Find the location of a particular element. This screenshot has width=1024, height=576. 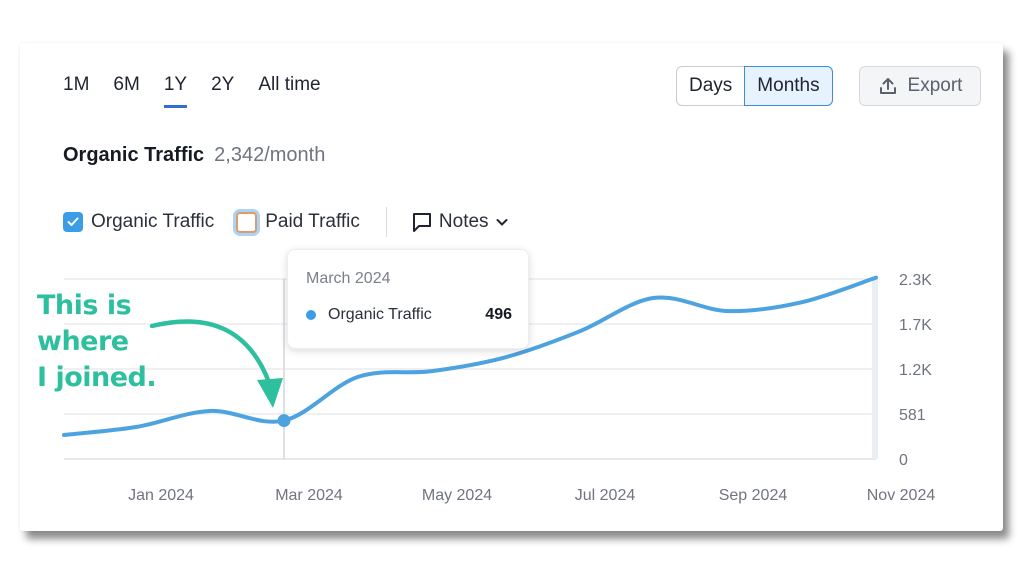

y-tick-label: 581 is located at coordinates (912, 415).